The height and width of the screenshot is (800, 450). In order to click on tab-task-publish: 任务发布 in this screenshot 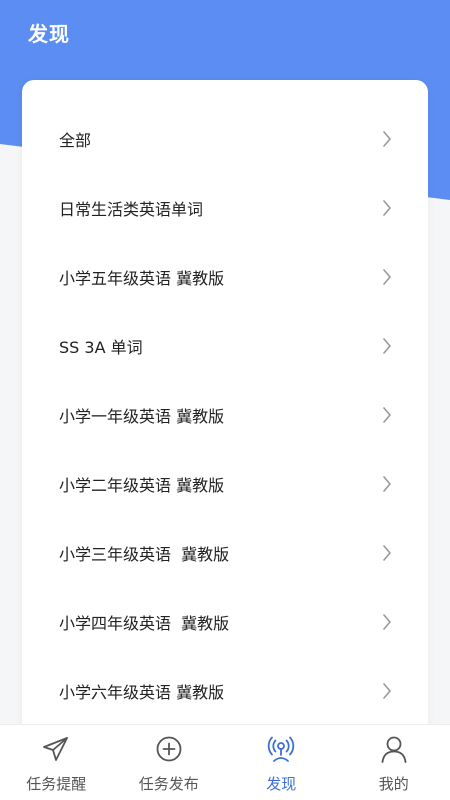, I will do `click(169, 762)`.